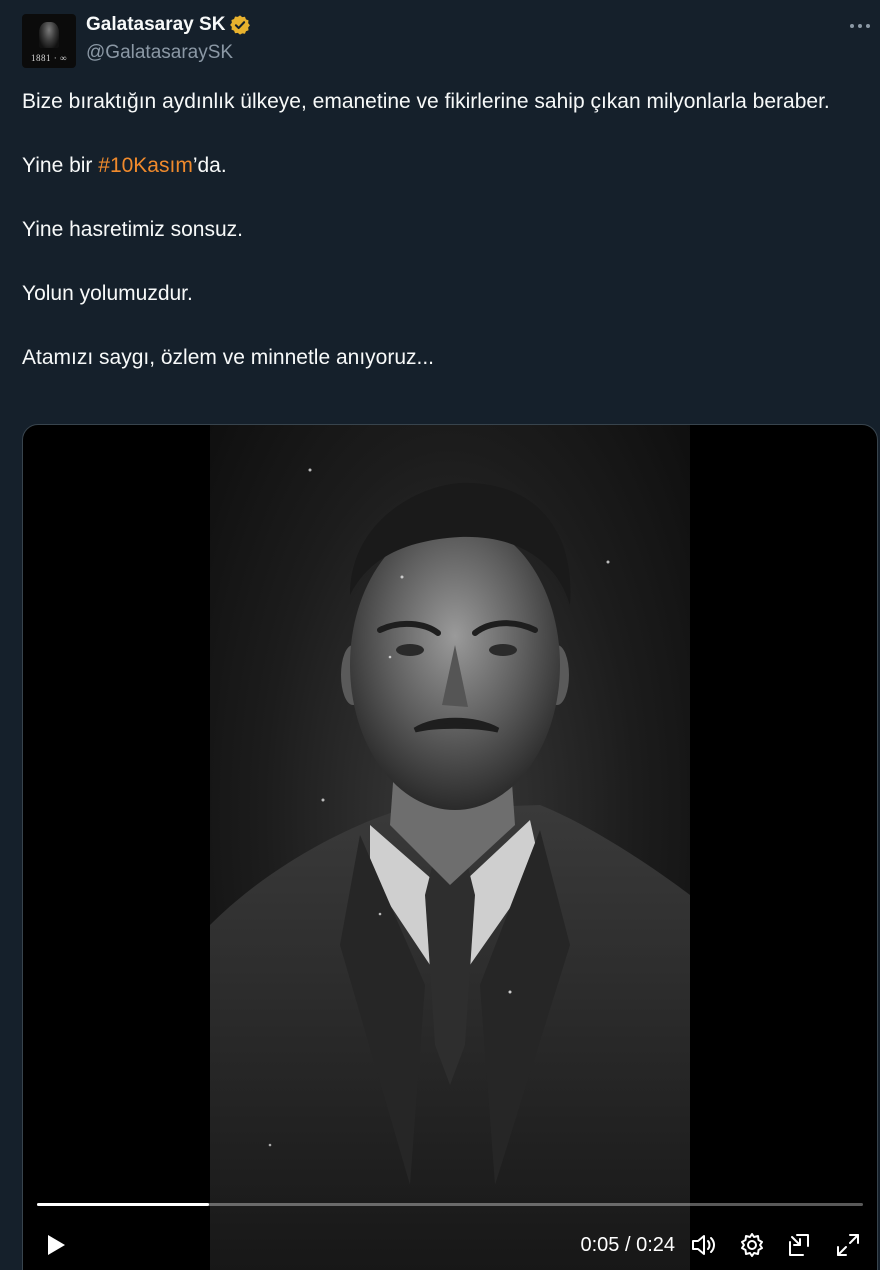  I want to click on picture-in-picture-icon, so click(800, 1245).